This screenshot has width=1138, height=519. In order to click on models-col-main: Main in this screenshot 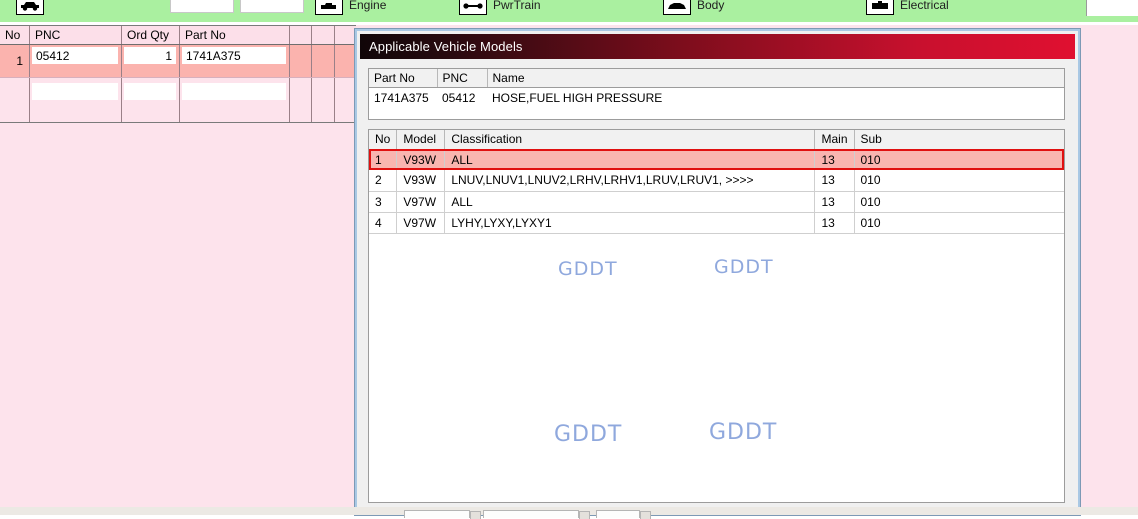, I will do `click(834, 140)`.